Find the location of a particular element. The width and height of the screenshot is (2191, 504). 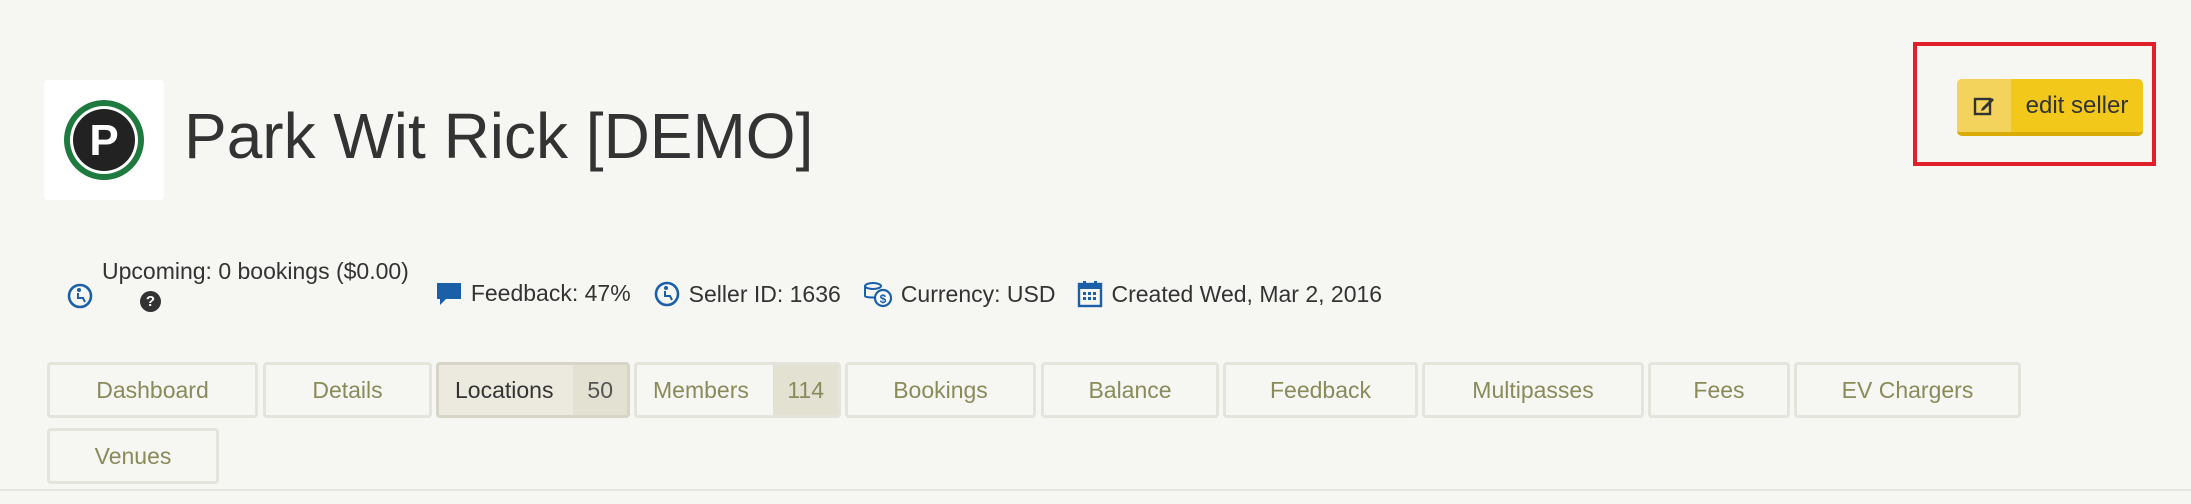

edit-icon is located at coordinates (1984, 105).